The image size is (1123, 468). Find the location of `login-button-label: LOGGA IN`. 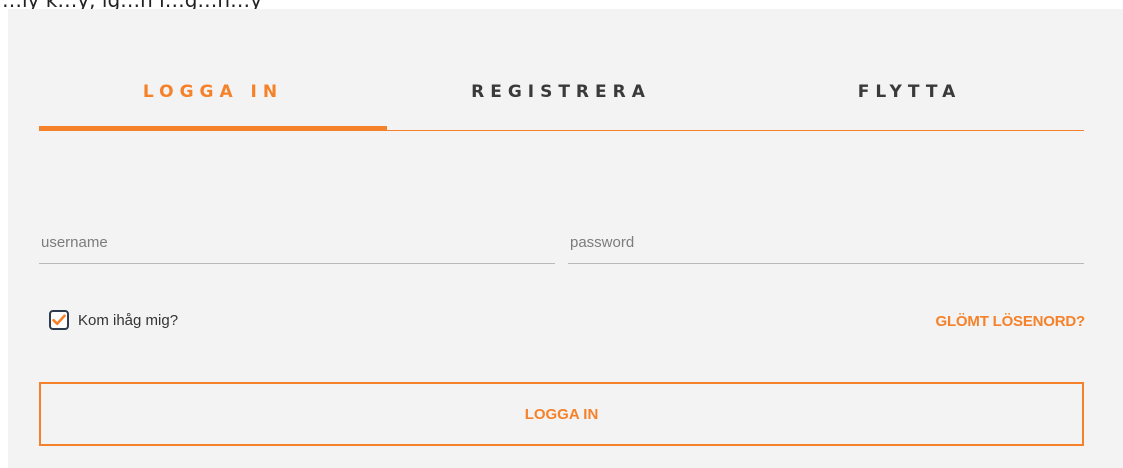

login-button-label: LOGGA IN is located at coordinates (561, 414).